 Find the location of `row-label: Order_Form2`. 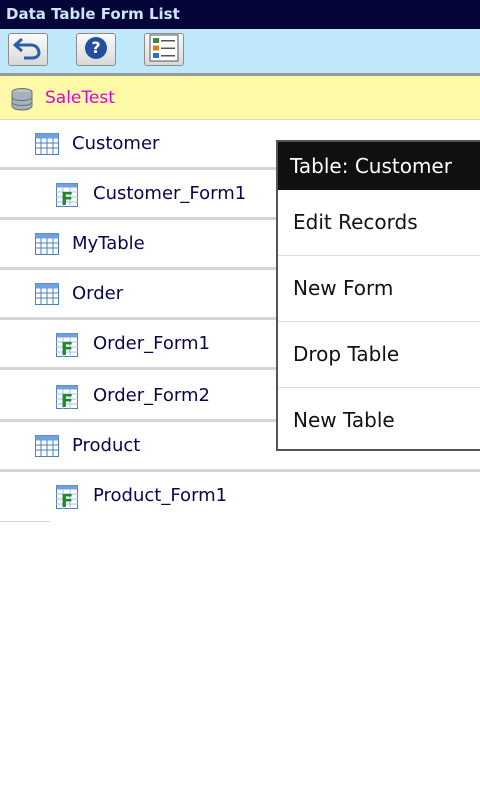

row-label: Order_Form2 is located at coordinates (151, 395).